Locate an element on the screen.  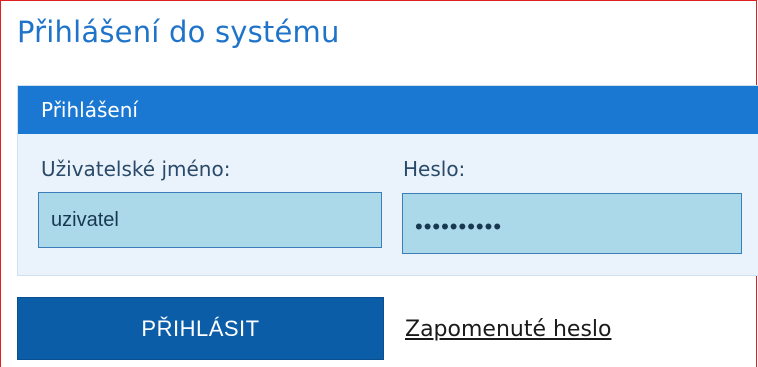
login-panel-header: Přihlášení is located at coordinates (388, 110).